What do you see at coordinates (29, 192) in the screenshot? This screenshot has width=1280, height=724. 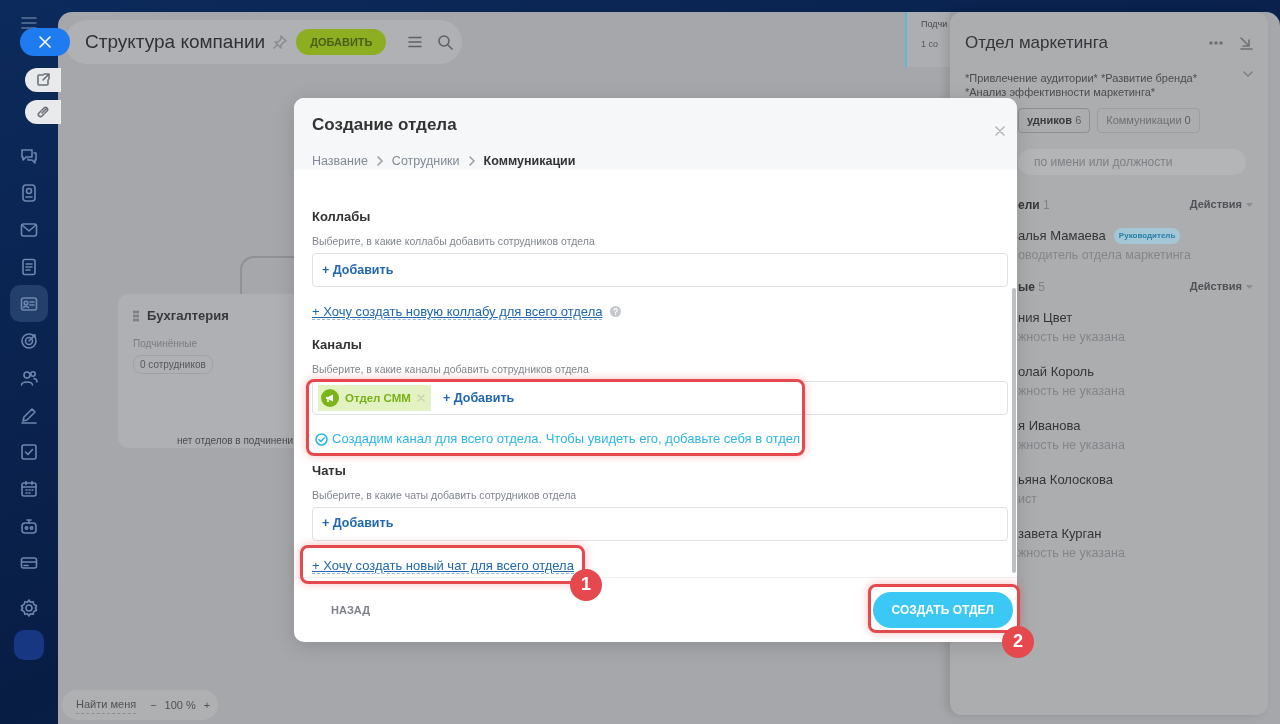 I see `device-icon` at bounding box center [29, 192].